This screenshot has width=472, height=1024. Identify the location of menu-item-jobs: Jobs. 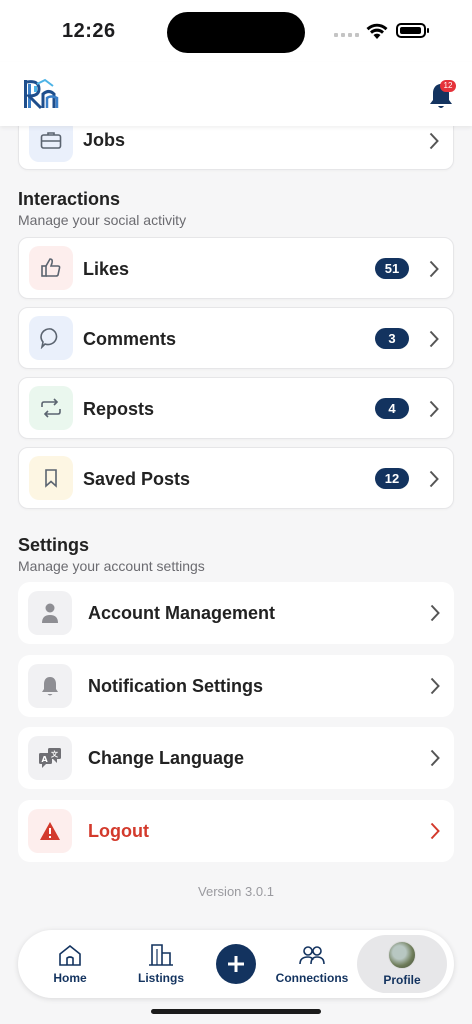
(236, 148).